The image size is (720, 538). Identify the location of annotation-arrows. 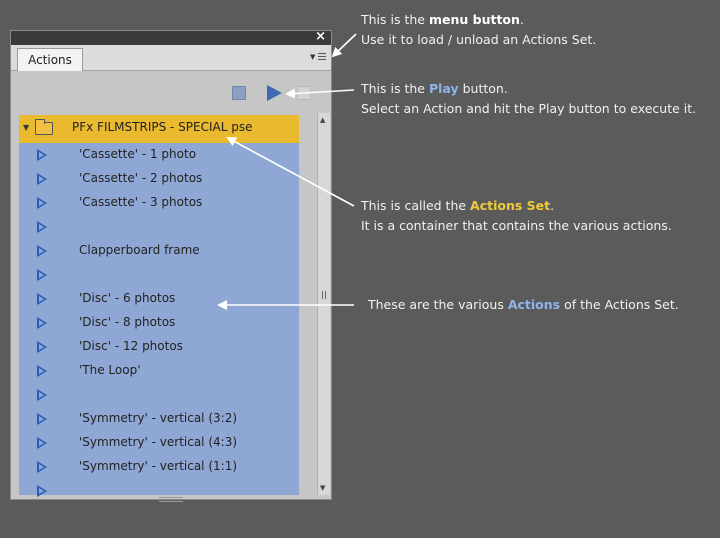
(287, 171).